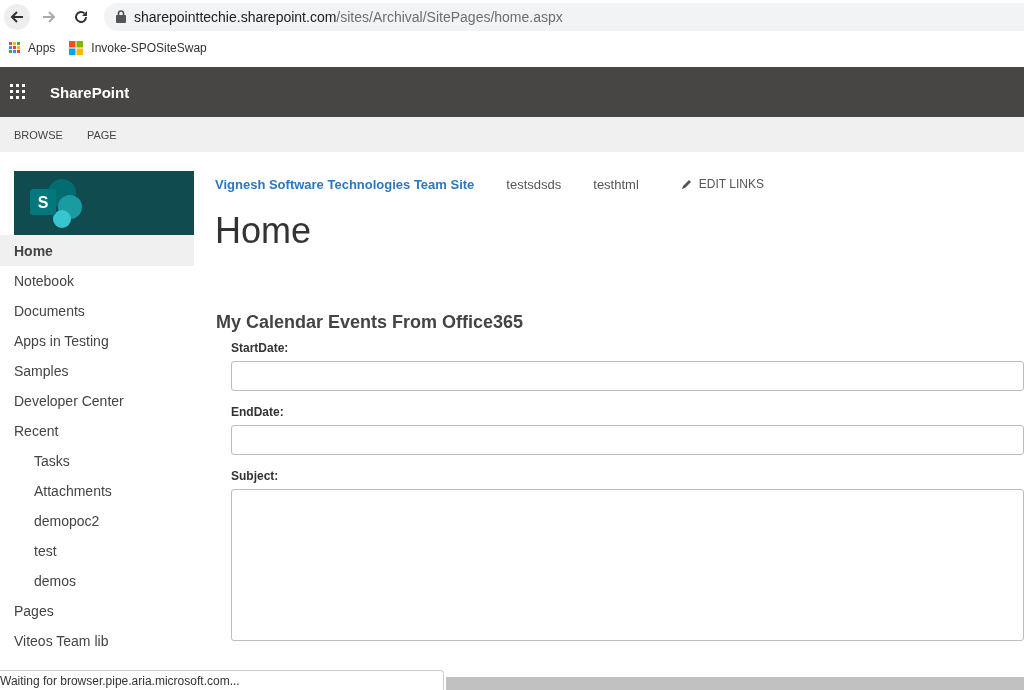  I want to click on nav-link: Attachments, so click(97, 491).